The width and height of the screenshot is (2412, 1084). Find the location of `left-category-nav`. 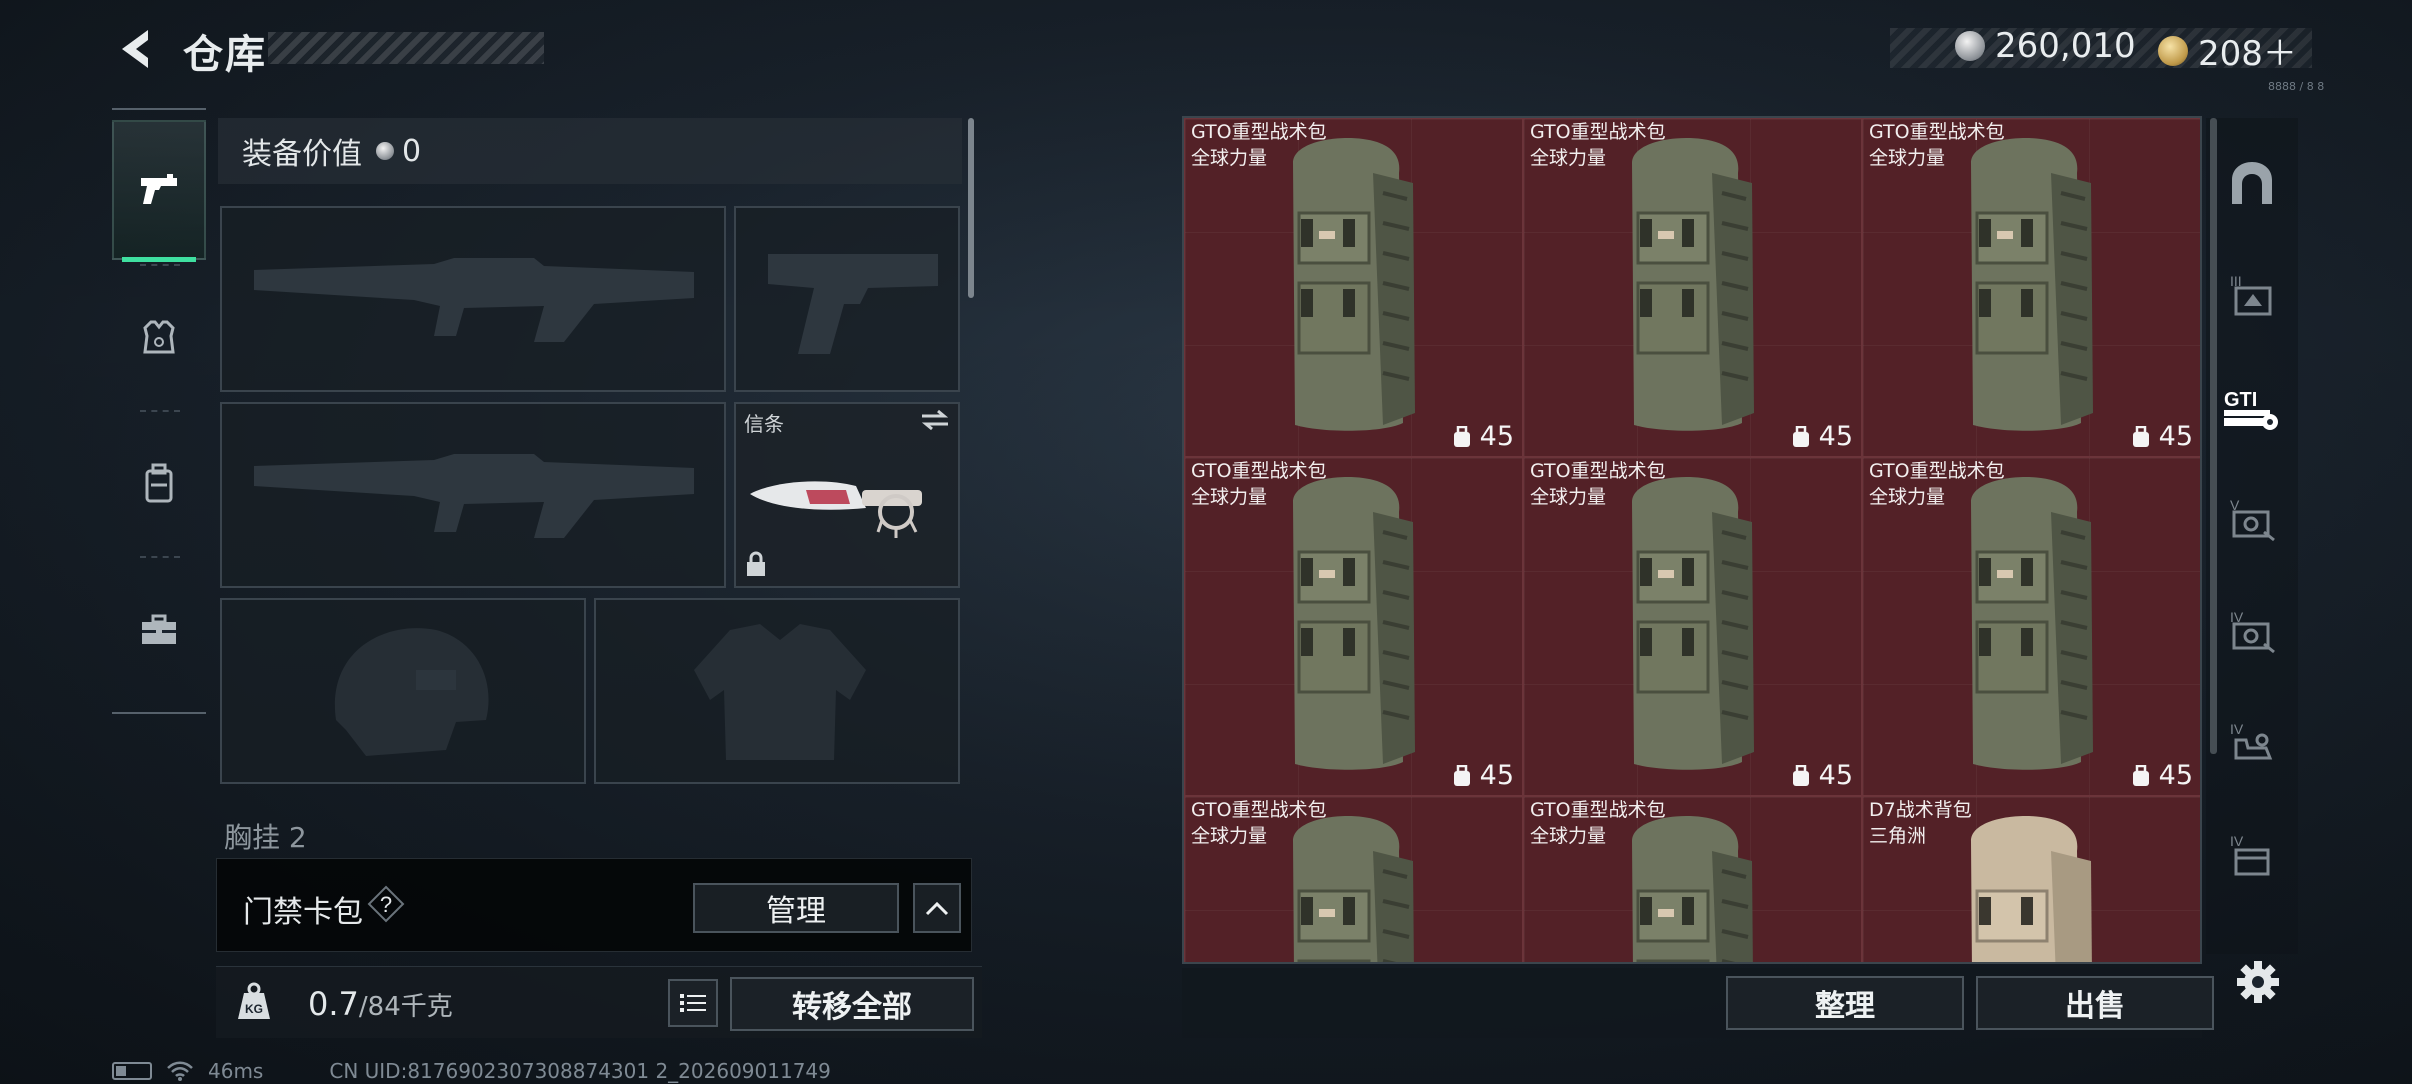

left-category-nav is located at coordinates (159, 411).